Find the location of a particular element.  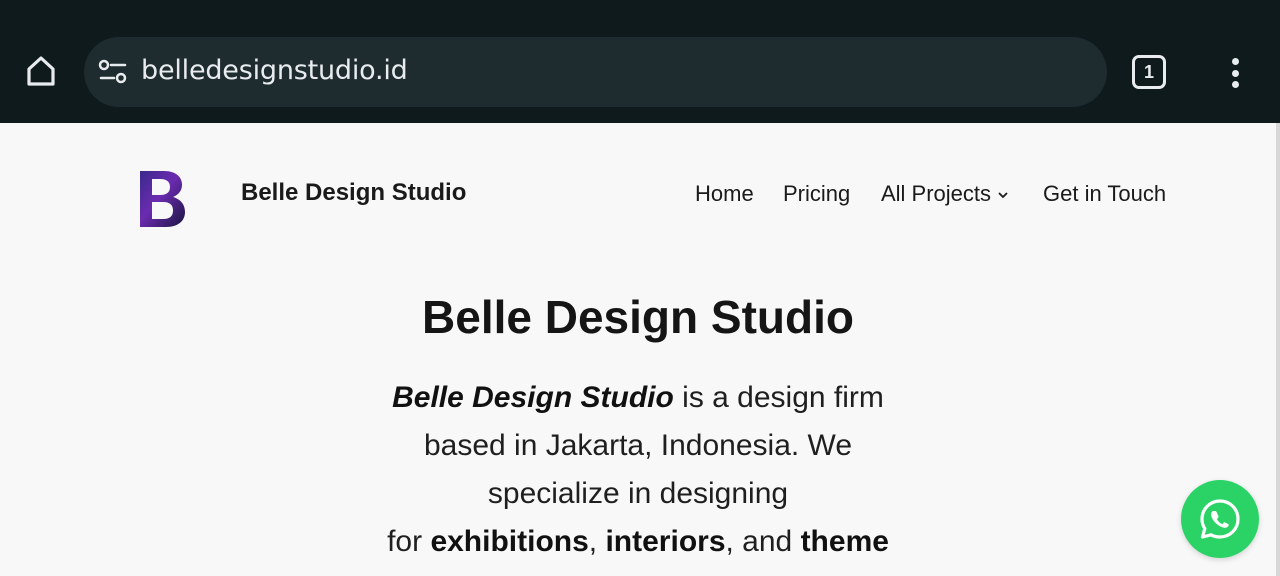

home-button is located at coordinates (41, 71).